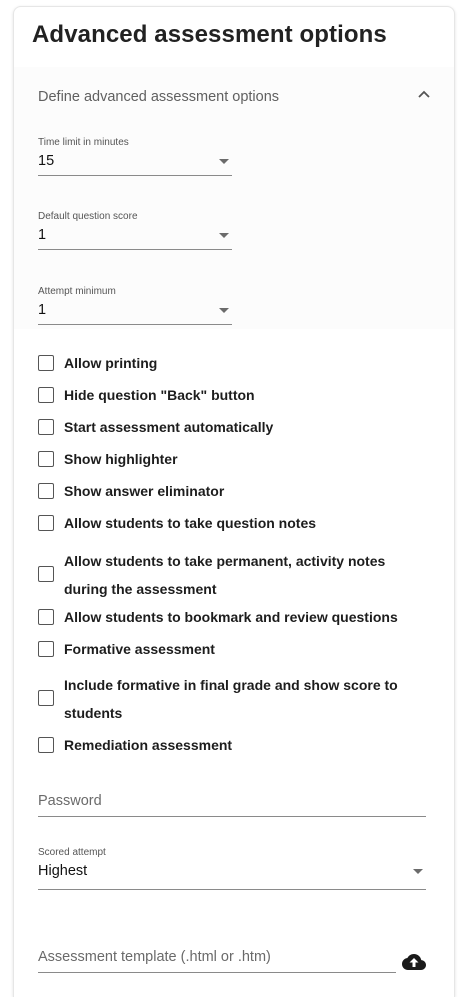 The height and width of the screenshot is (997, 461). I want to click on card-title: Advanced assessment options, so click(209, 34).